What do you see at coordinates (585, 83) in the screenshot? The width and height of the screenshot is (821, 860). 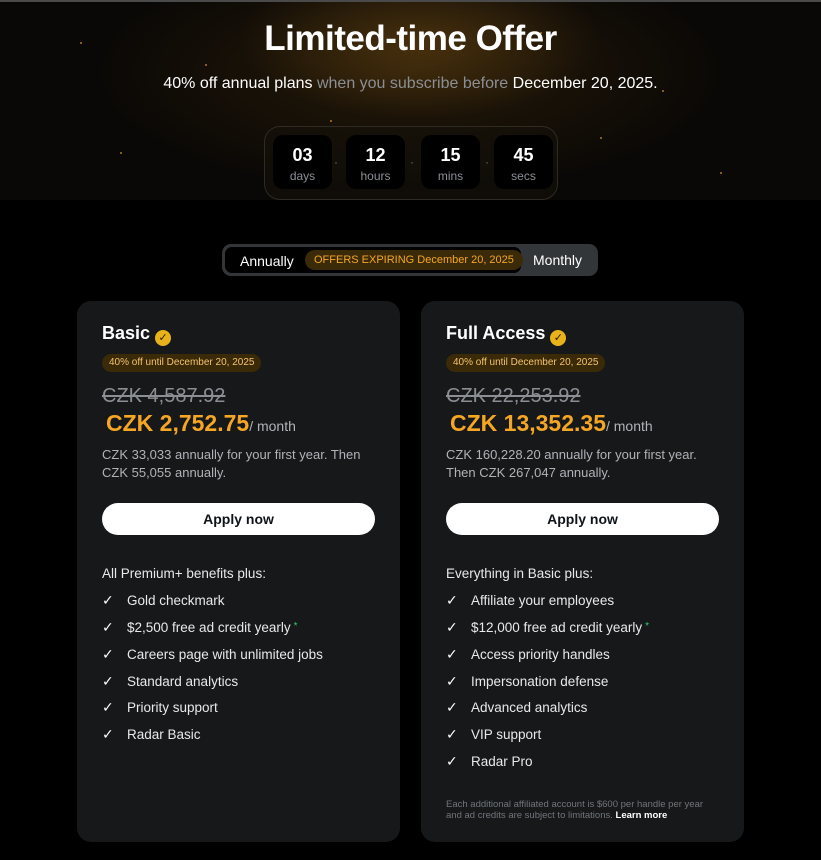 I see `subtitle-date: December 20, 2025.` at bounding box center [585, 83].